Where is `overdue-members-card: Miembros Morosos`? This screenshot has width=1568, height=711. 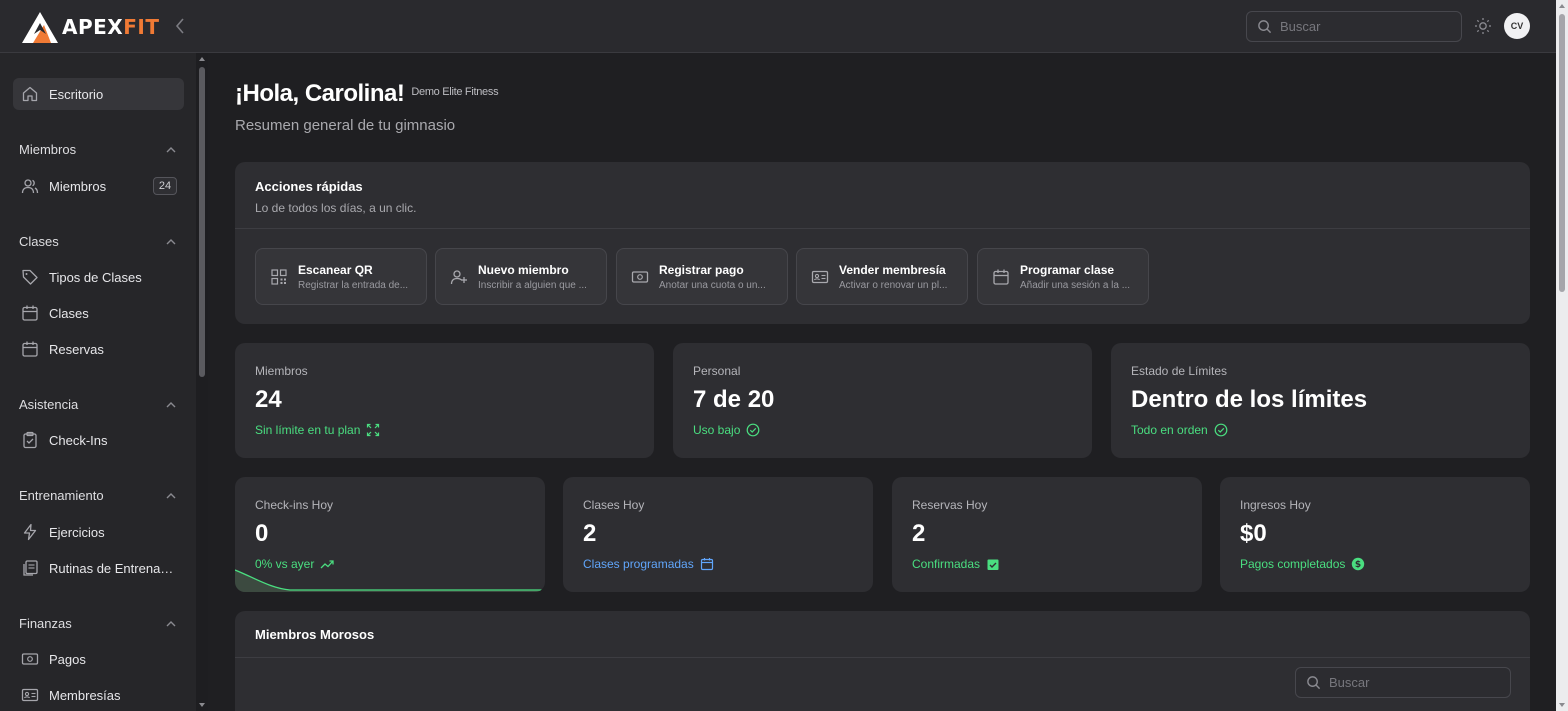
overdue-members-card: Miembros Morosos is located at coordinates (882, 661).